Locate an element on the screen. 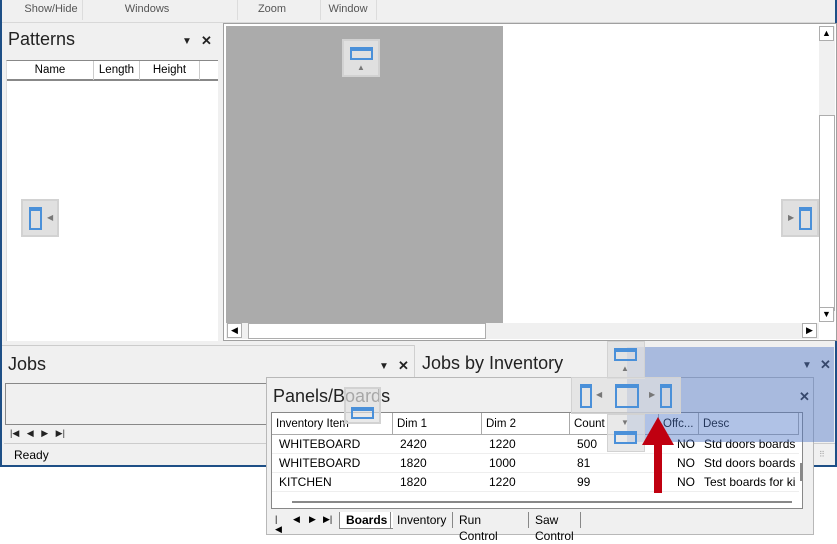  jobs-by-inventory-title: Jobs by Inventory is located at coordinates (493, 363).